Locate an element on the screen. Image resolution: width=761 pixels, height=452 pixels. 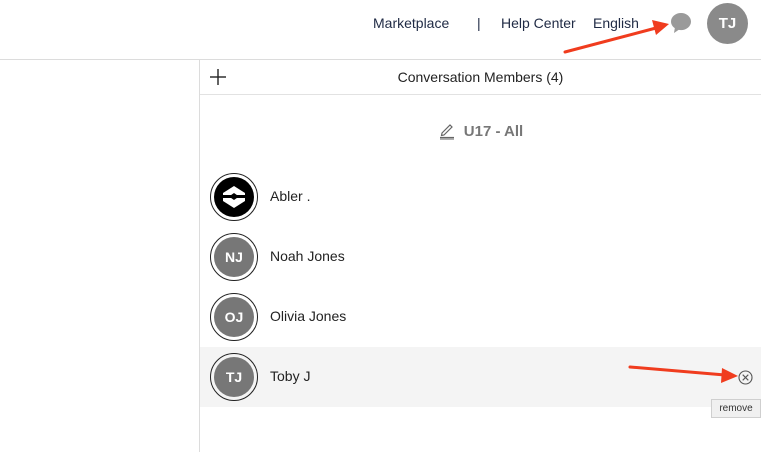
member-avatar is located at coordinates (234, 197).